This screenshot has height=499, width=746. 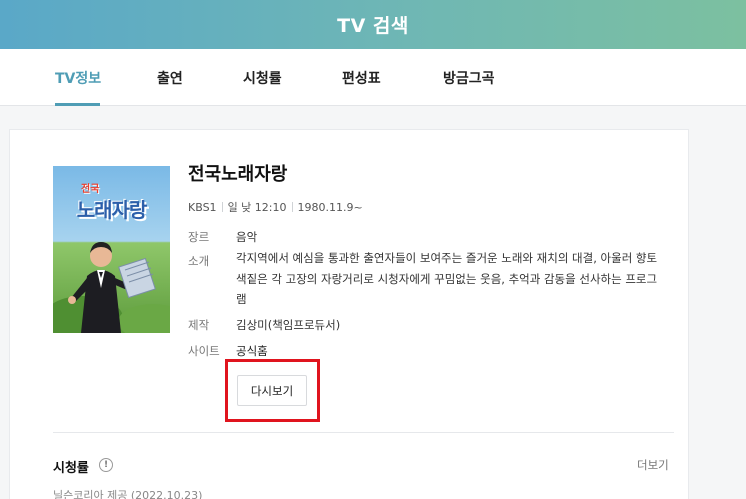 What do you see at coordinates (361, 78) in the screenshot?
I see `tab-schedule: 편성표` at bounding box center [361, 78].